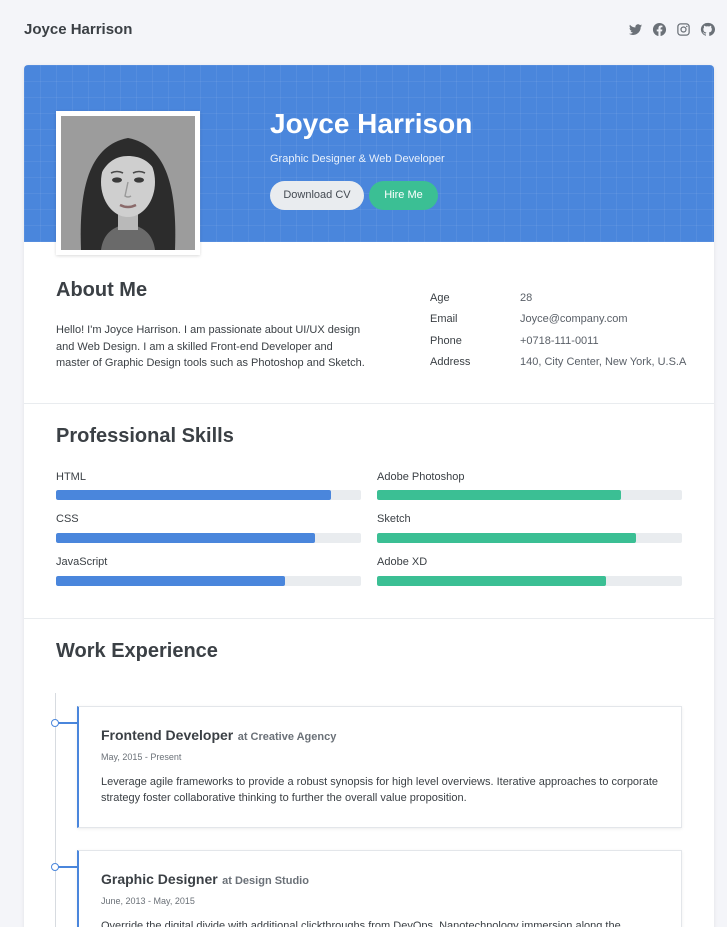 The height and width of the screenshot is (927, 727). I want to click on skill-bar-adobe-xd, so click(529, 581).